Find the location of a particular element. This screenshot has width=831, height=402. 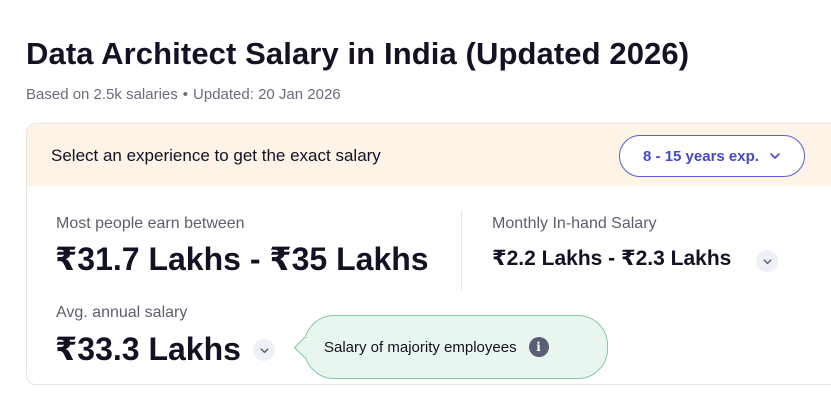

avg-salary-value: ₹33.3 Lakhs is located at coordinates (148, 349).